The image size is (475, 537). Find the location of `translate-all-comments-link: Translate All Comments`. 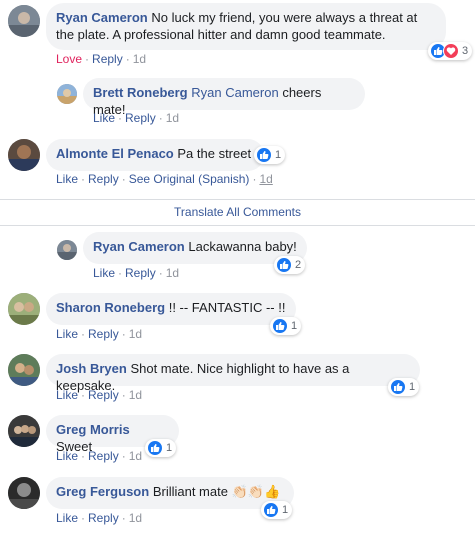

translate-all-comments-link: Translate All Comments is located at coordinates (237, 212).